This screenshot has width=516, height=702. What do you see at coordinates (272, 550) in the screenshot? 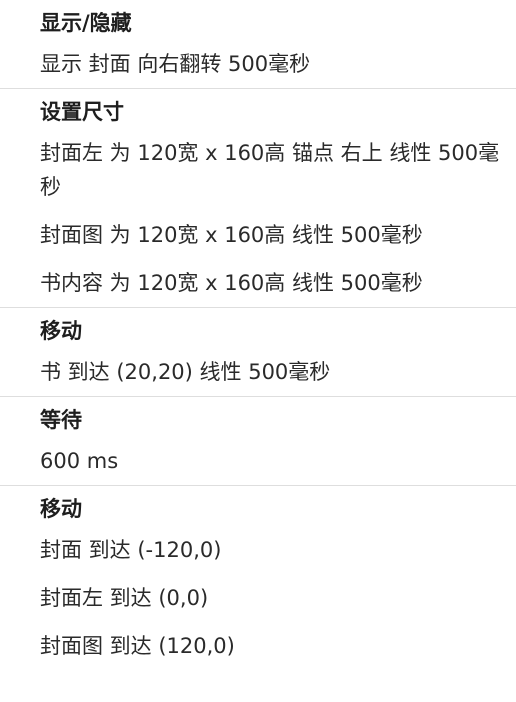
I see `action-item-move-cover: 封面 到达 (-120,0)` at bounding box center [272, 550].